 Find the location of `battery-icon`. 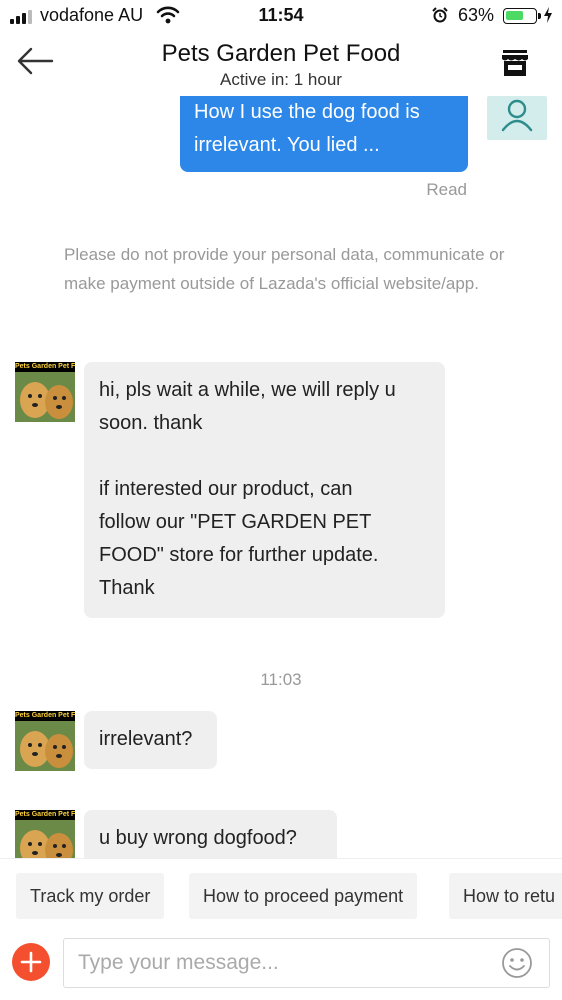

battery-icon is located at coordinates (522, 16).